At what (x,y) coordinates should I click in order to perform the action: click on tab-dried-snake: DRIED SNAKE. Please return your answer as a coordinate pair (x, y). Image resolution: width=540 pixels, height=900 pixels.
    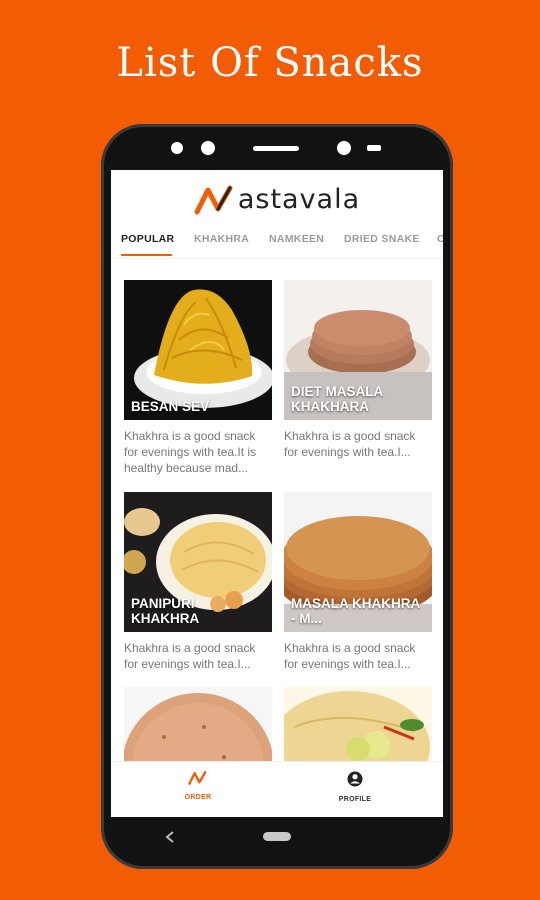
    Looking at the image, I should click on (382, 239).